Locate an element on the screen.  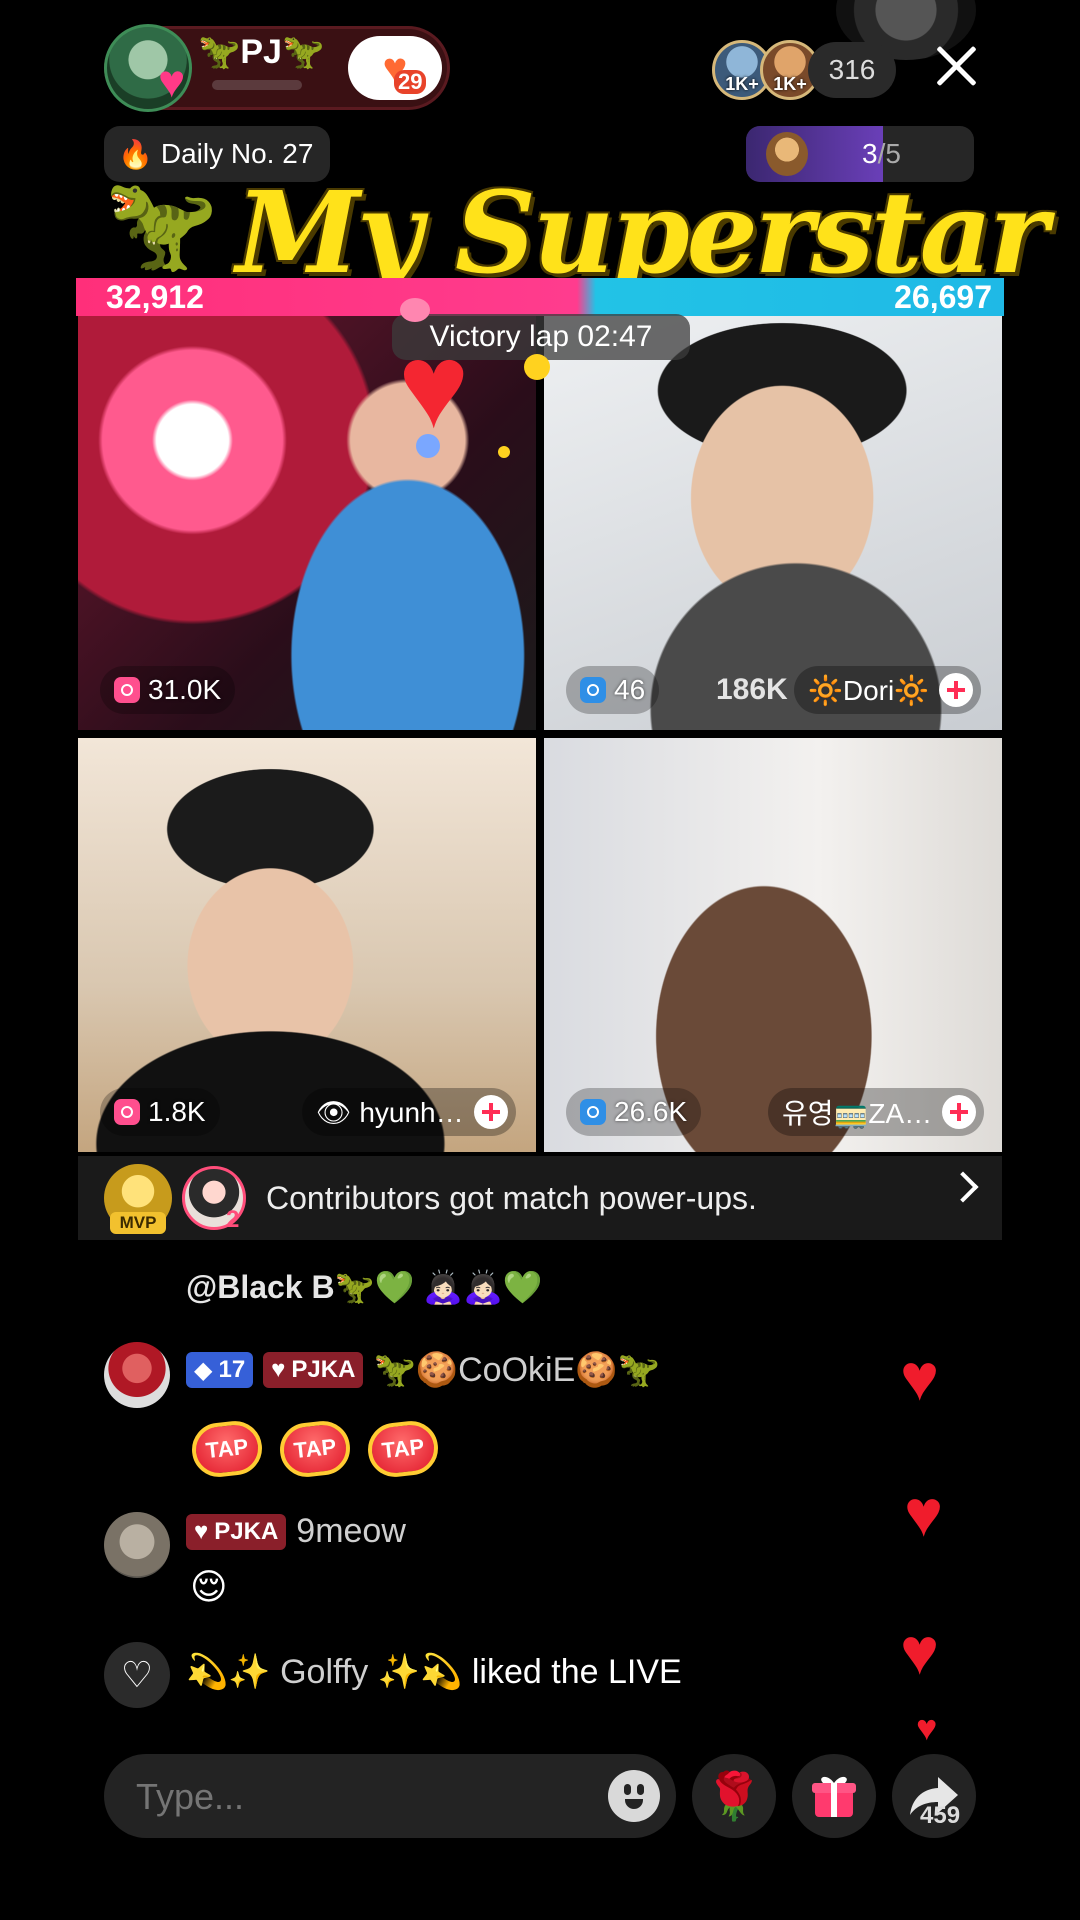
tile-gift-count: 46 is located at coordinates (613, 690).